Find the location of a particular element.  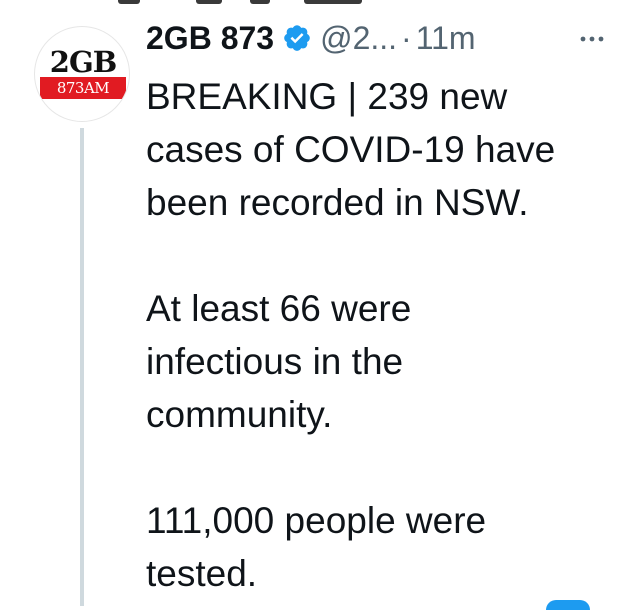

previous-content-edge is located at coordinates (320, 4).